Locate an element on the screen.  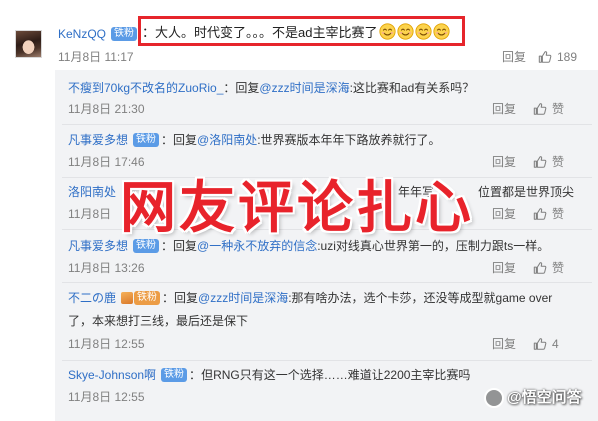
mention-link: @一种永不放弃的信念 is located at coordinates (257, 246).